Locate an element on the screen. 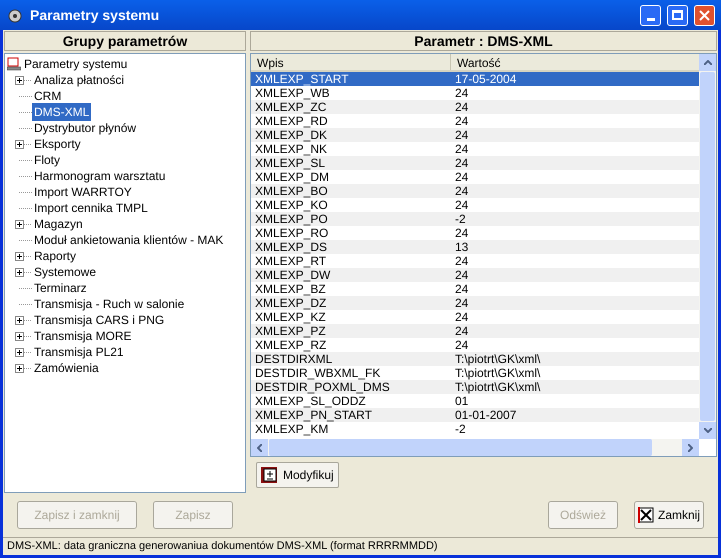 This screenshot has width=721, height=558. table-cell-text: XMLEXP_RT is located at coordinates (291, 261).